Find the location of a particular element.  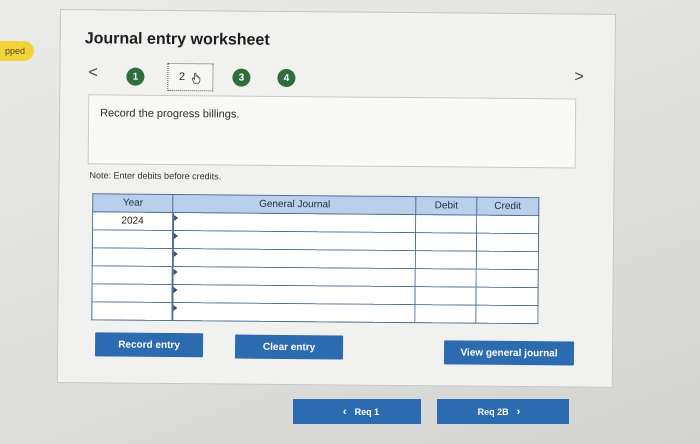

instruction-box: Record the progress billings. is located at coordinates (332, 131).